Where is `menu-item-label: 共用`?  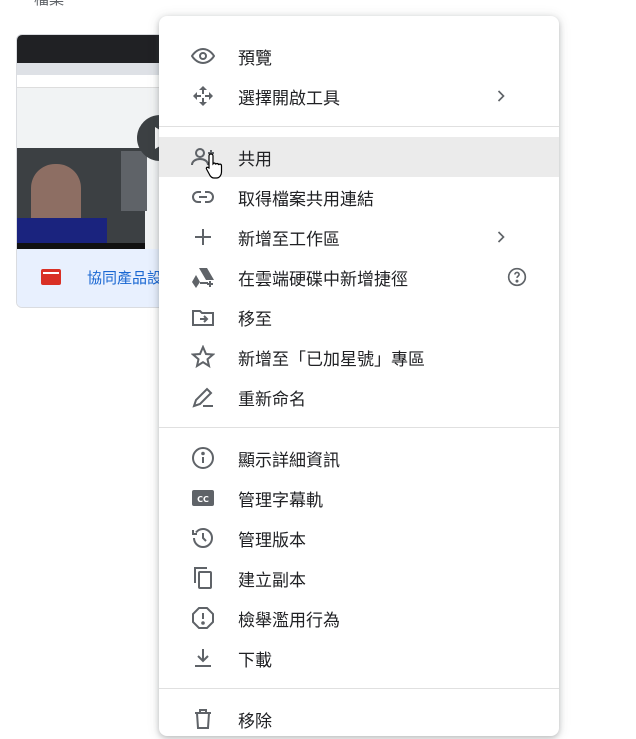 menu-item-label: 共用 is located at coordinates (255, 159).